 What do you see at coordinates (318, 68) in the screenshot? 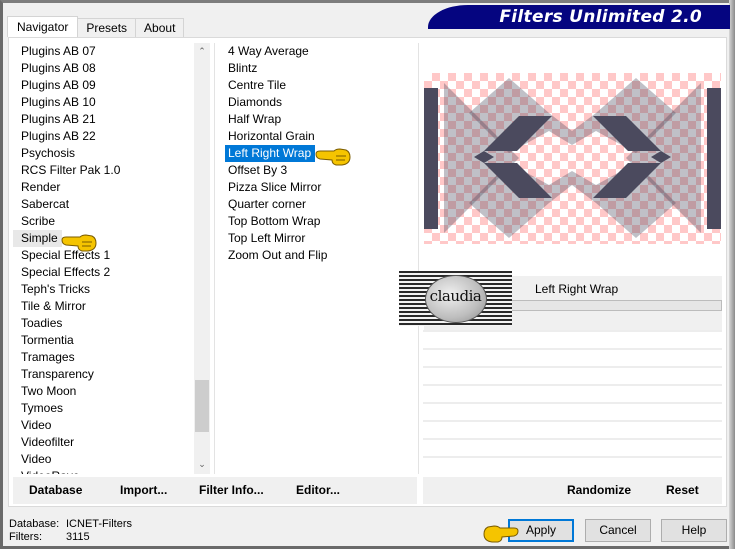
I see `filter-item: Blintz` at bounding box center [318, 68].